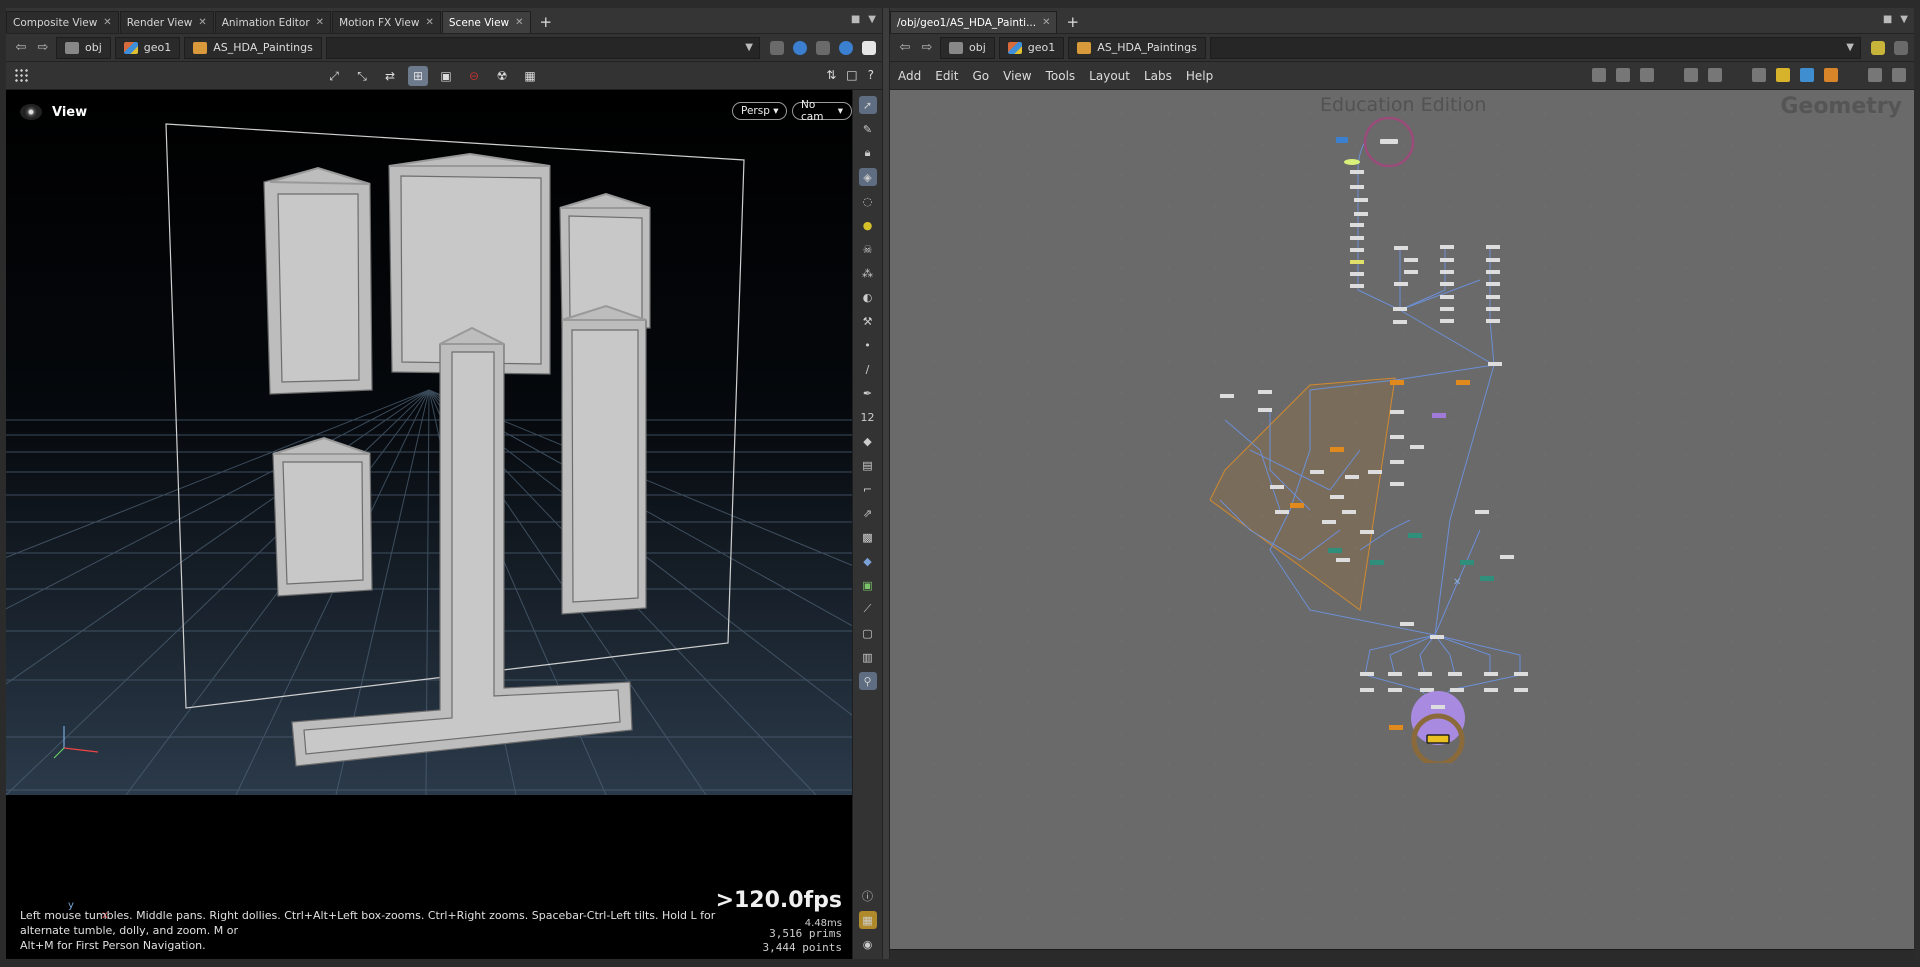 The image size is (1920, 967). What do you see at coordinates (867, 105) in the screenshot?
I see `select-tool-icon: ➚` at bounding box center [867, 105].